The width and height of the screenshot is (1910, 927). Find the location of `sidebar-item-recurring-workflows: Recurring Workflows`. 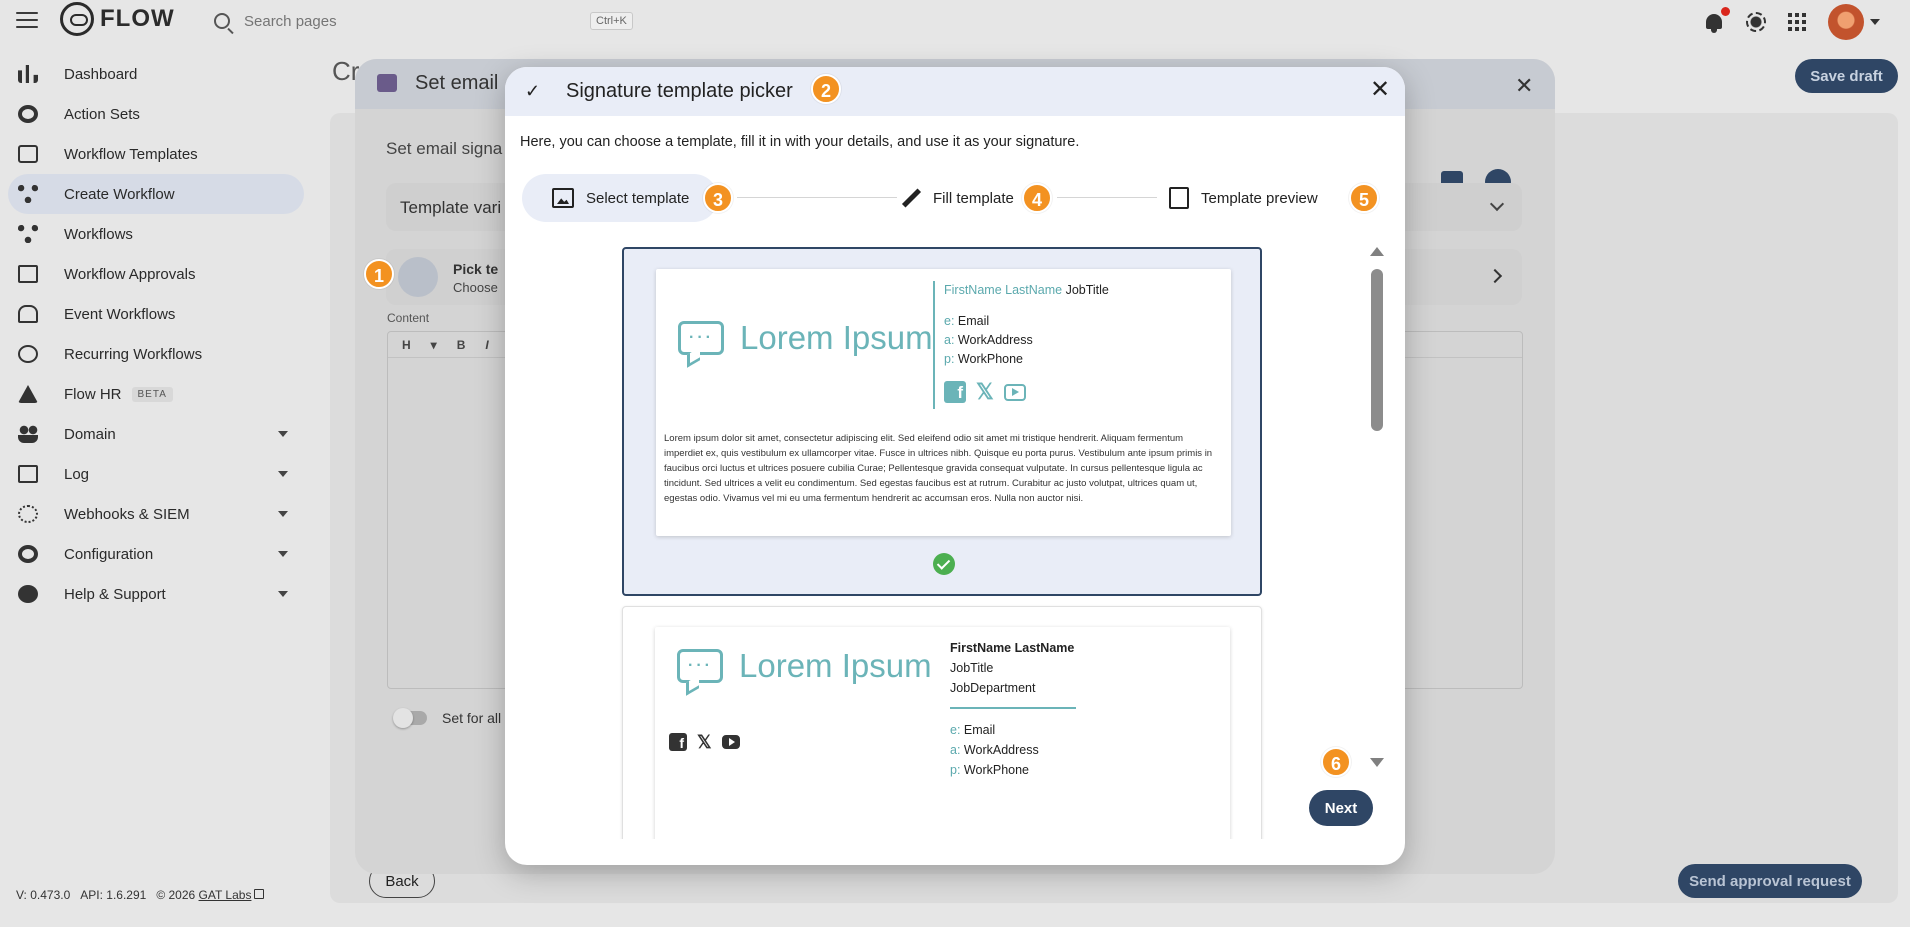

sidebar-item-recurring-workflows: Recurring Workflows is located at coordinates (156, 354).